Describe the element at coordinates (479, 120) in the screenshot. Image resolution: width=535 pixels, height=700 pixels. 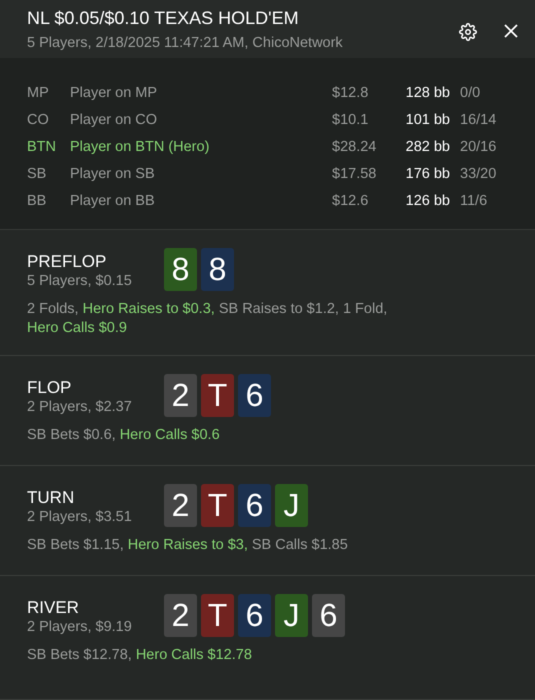
I see `player-stats: 16/14` at that location.